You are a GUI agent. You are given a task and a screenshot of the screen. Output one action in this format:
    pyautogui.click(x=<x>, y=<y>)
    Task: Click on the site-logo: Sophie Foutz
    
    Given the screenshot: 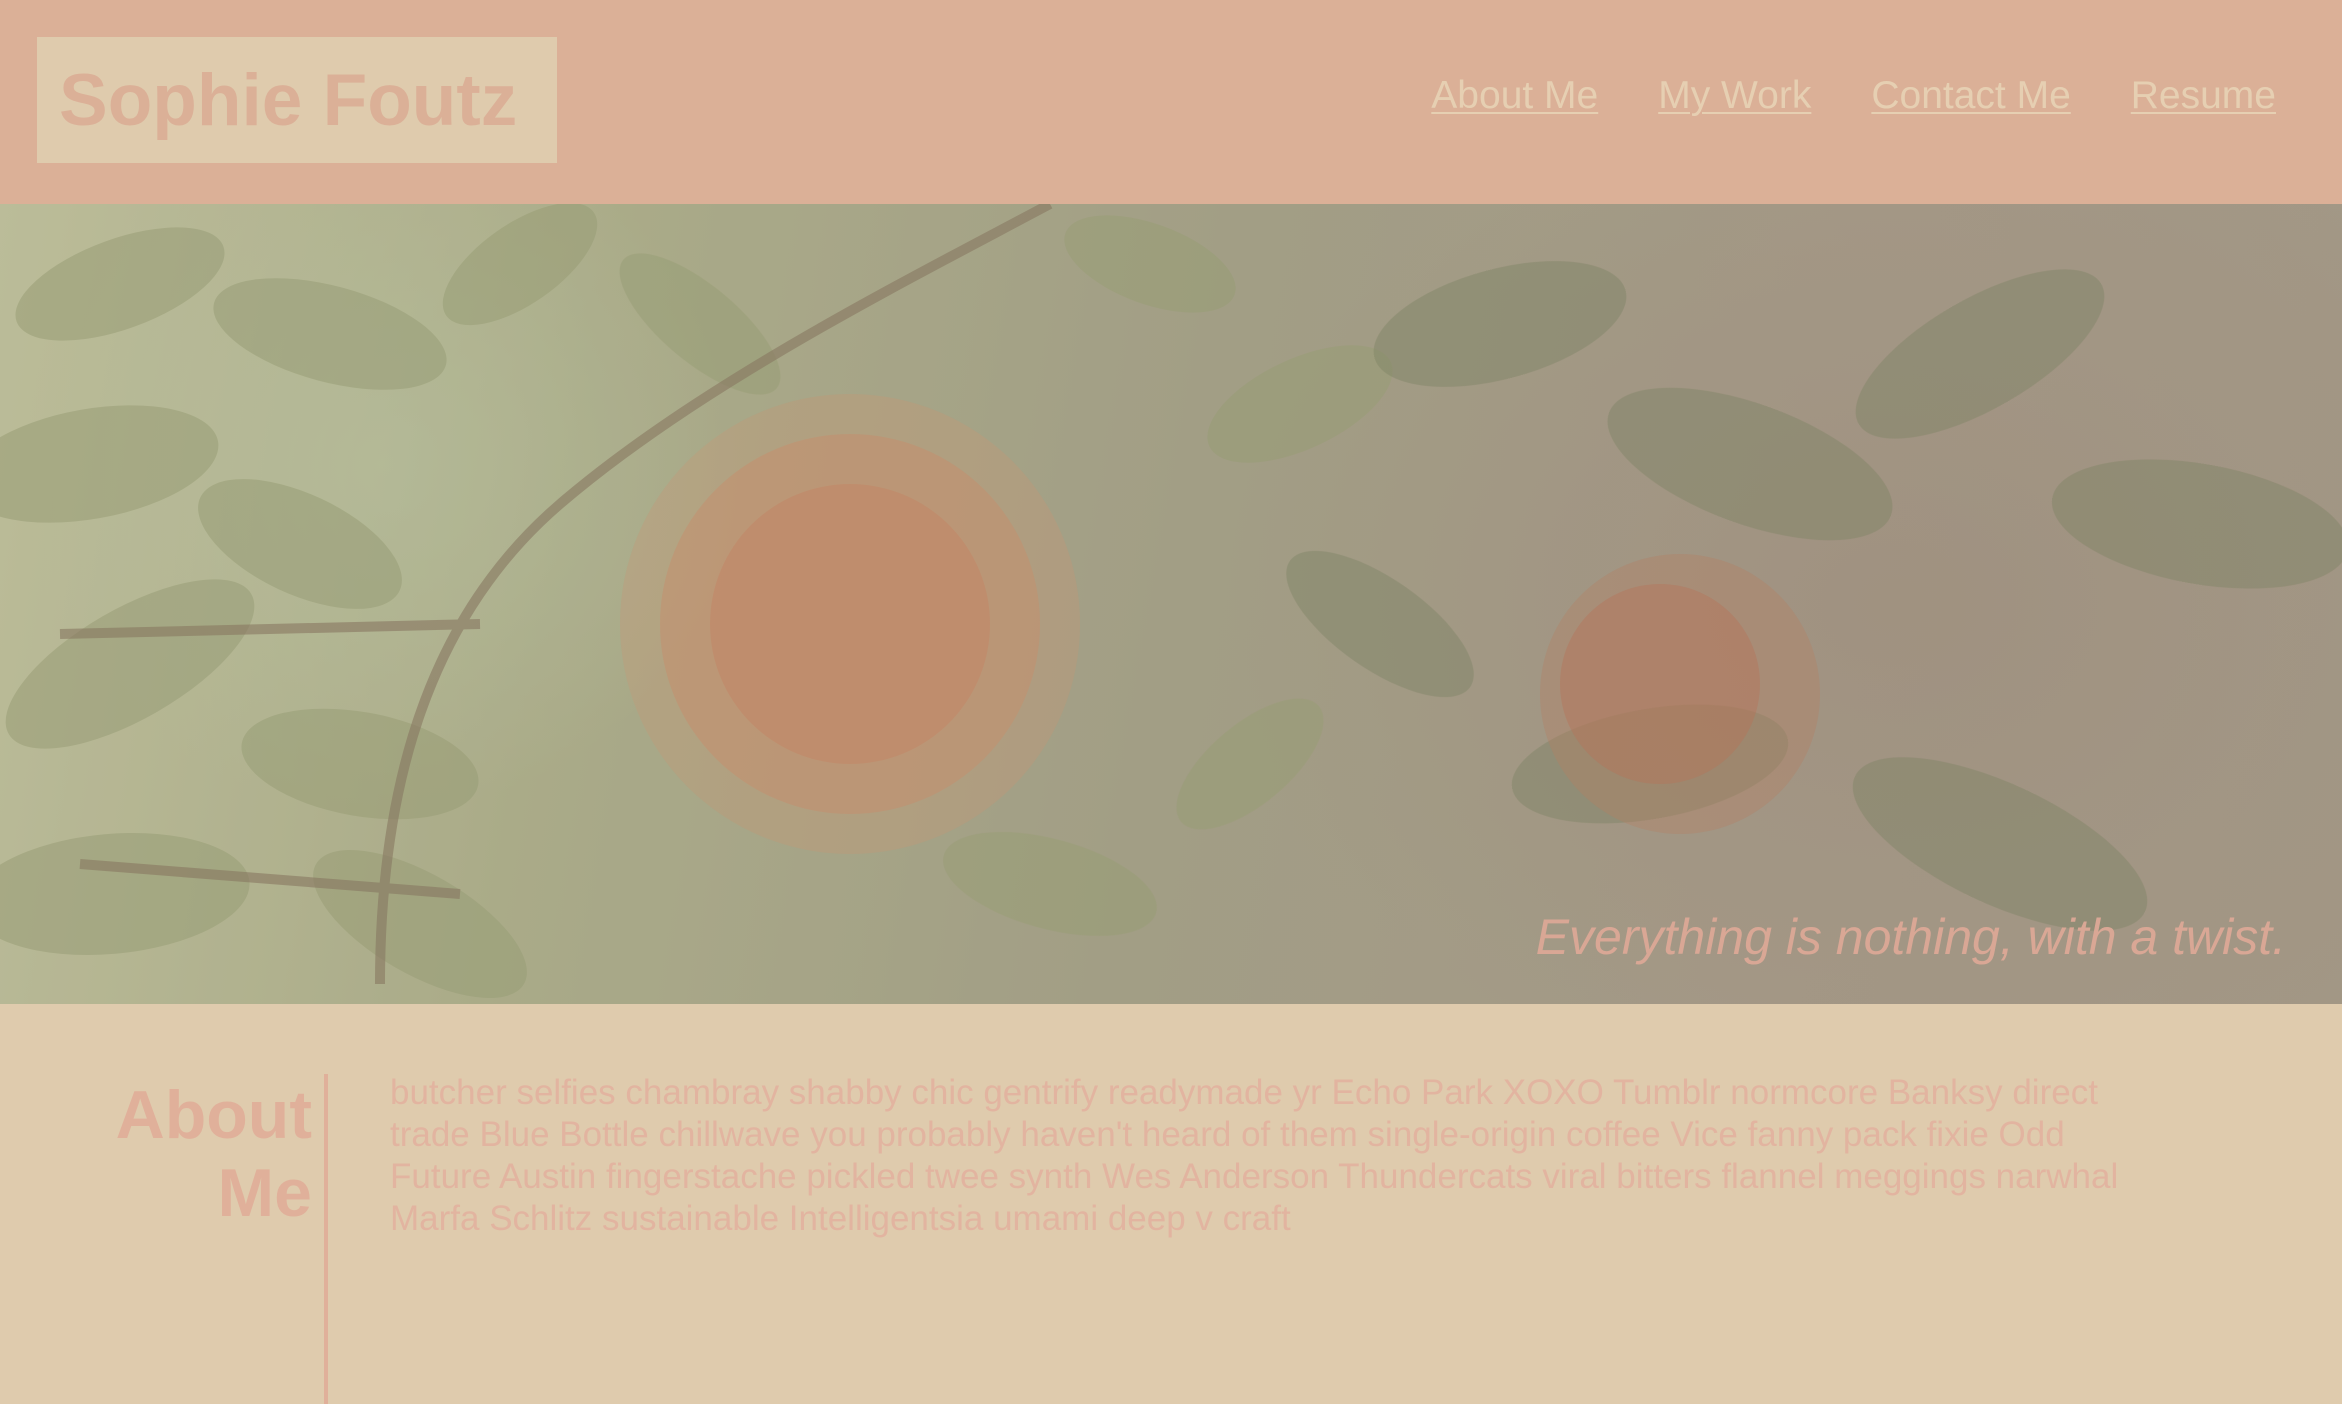 What is the action you would take?
    pyautogui.click(x=297, y=100)
    